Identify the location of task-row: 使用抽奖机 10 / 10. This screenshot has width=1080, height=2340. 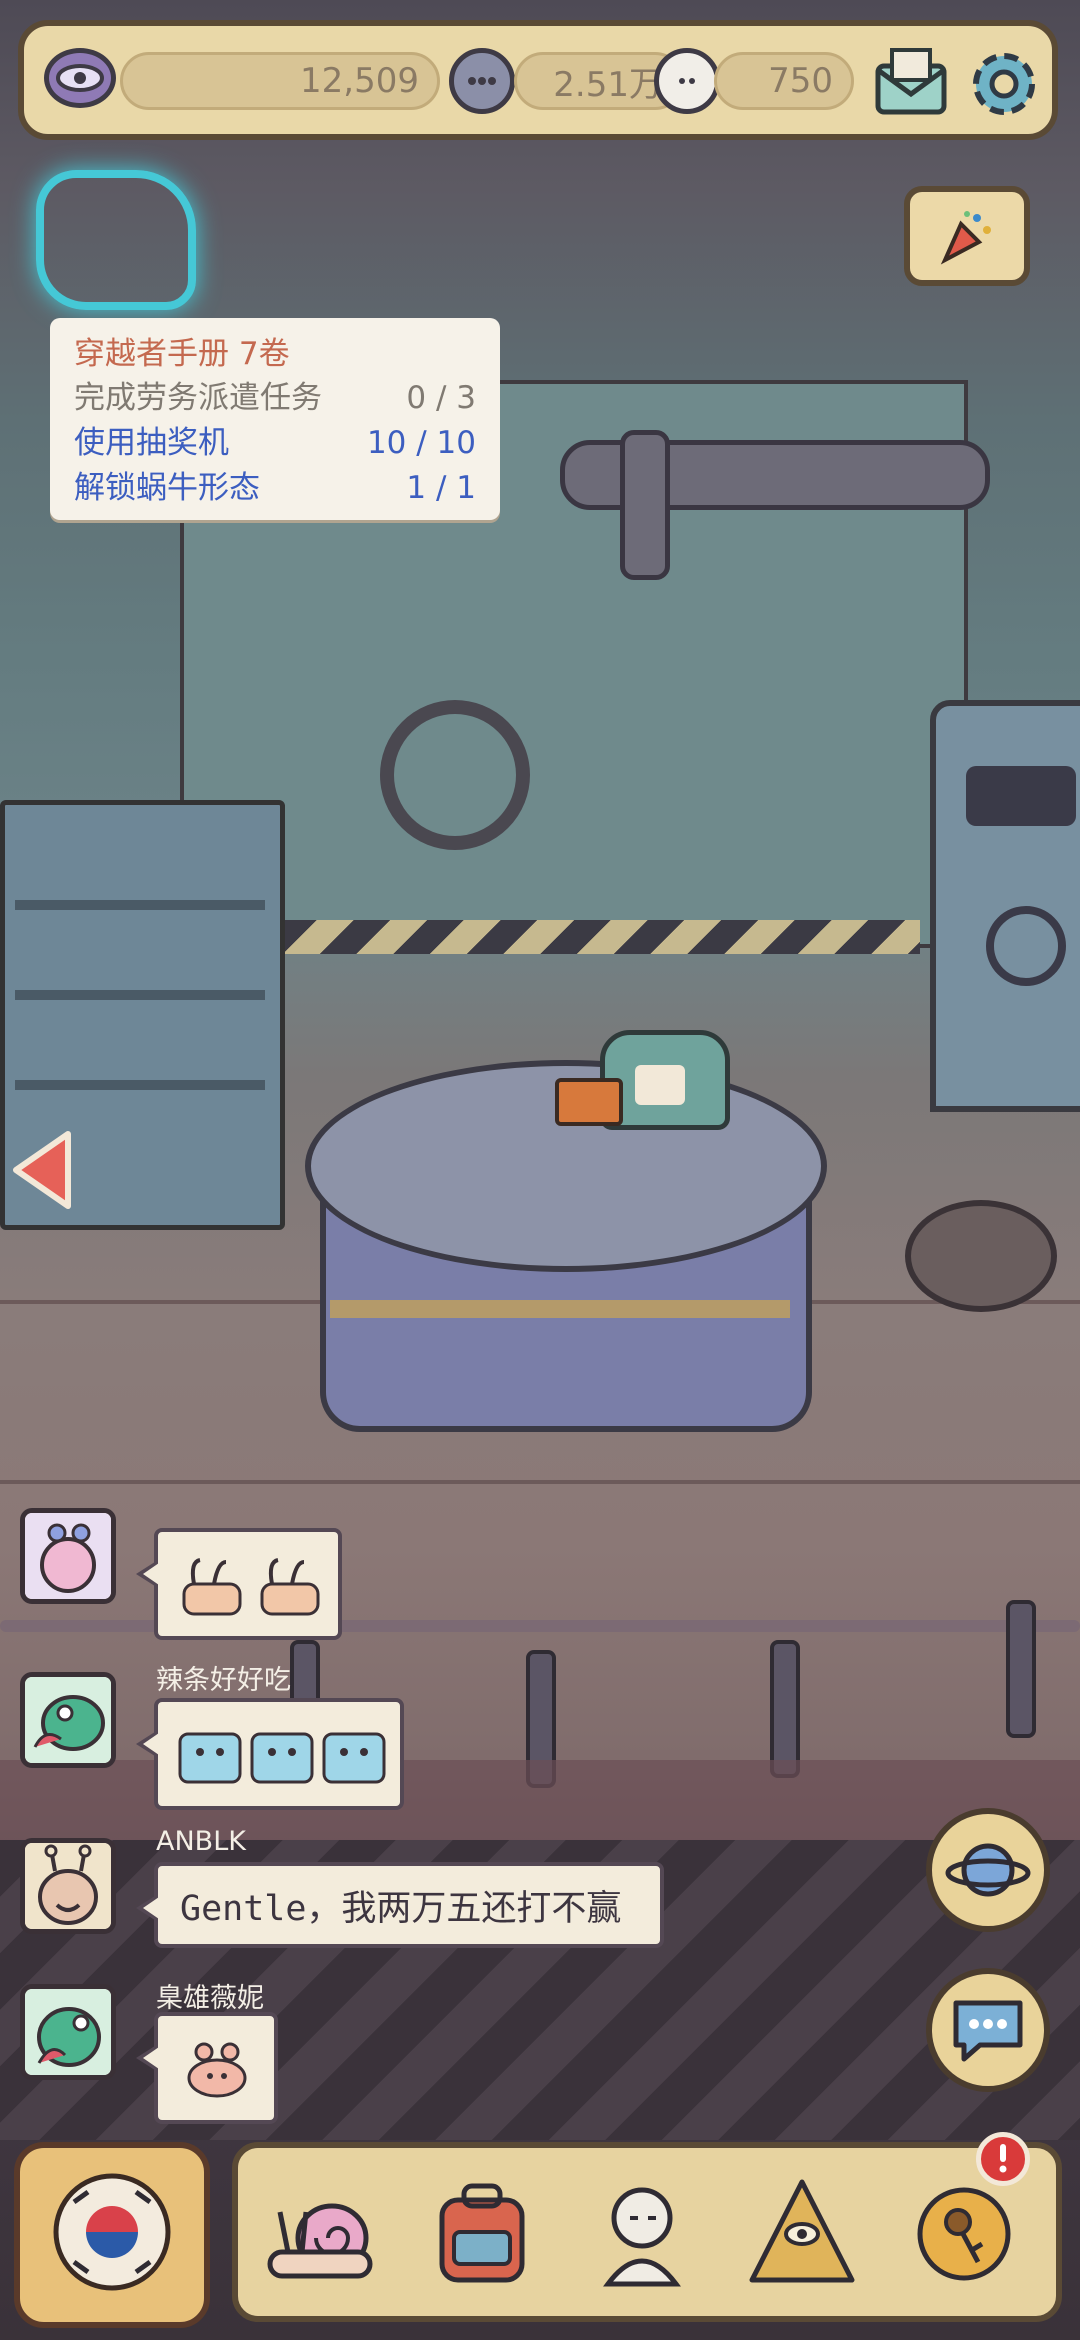
(275, 443).